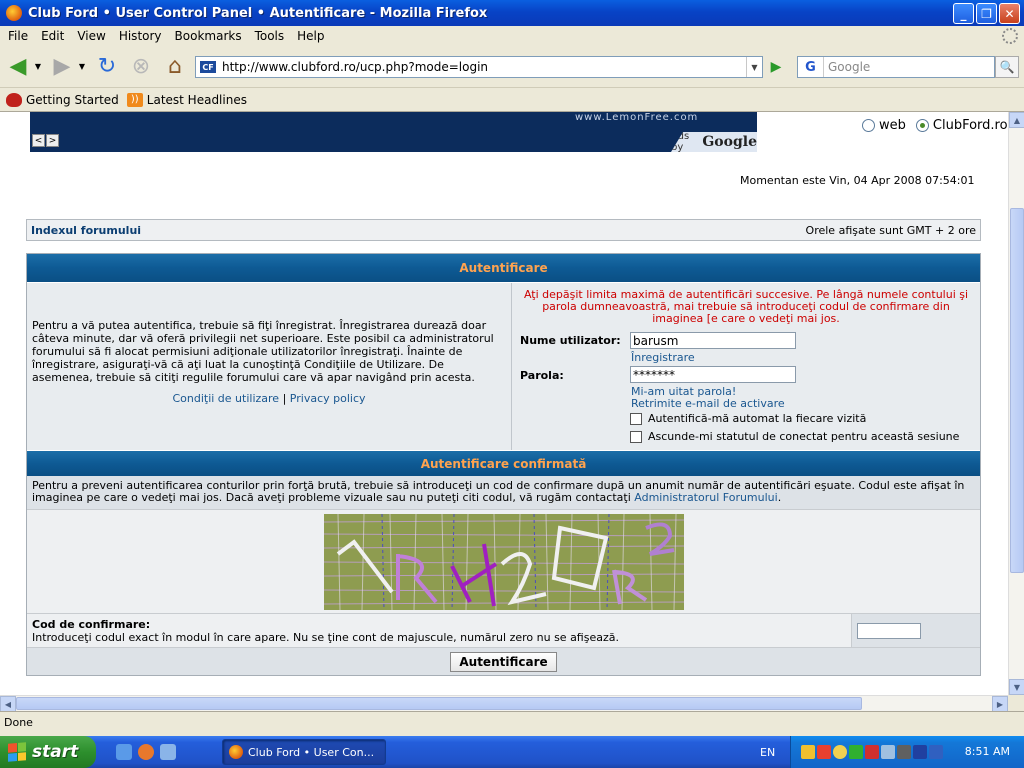 The height and width of the screenshot is (768, 1024). I want to click on system-tray: 8:51 AM, so click(907, 752).